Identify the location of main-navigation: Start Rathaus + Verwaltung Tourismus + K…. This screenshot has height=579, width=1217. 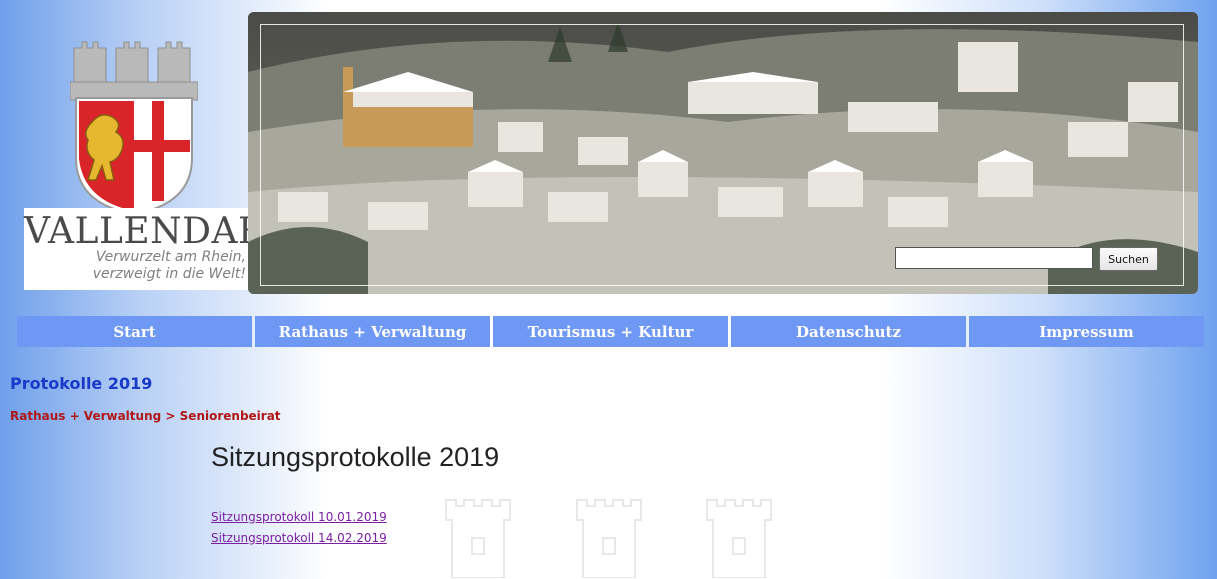
(610, 331).